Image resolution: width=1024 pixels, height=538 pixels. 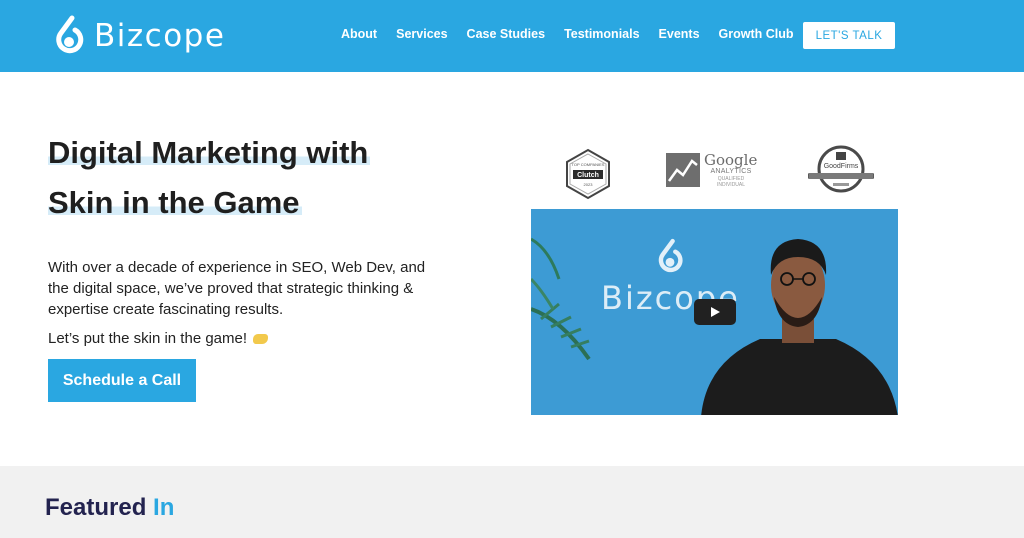 I want to click on play-icon, so click(x=715, y=312).